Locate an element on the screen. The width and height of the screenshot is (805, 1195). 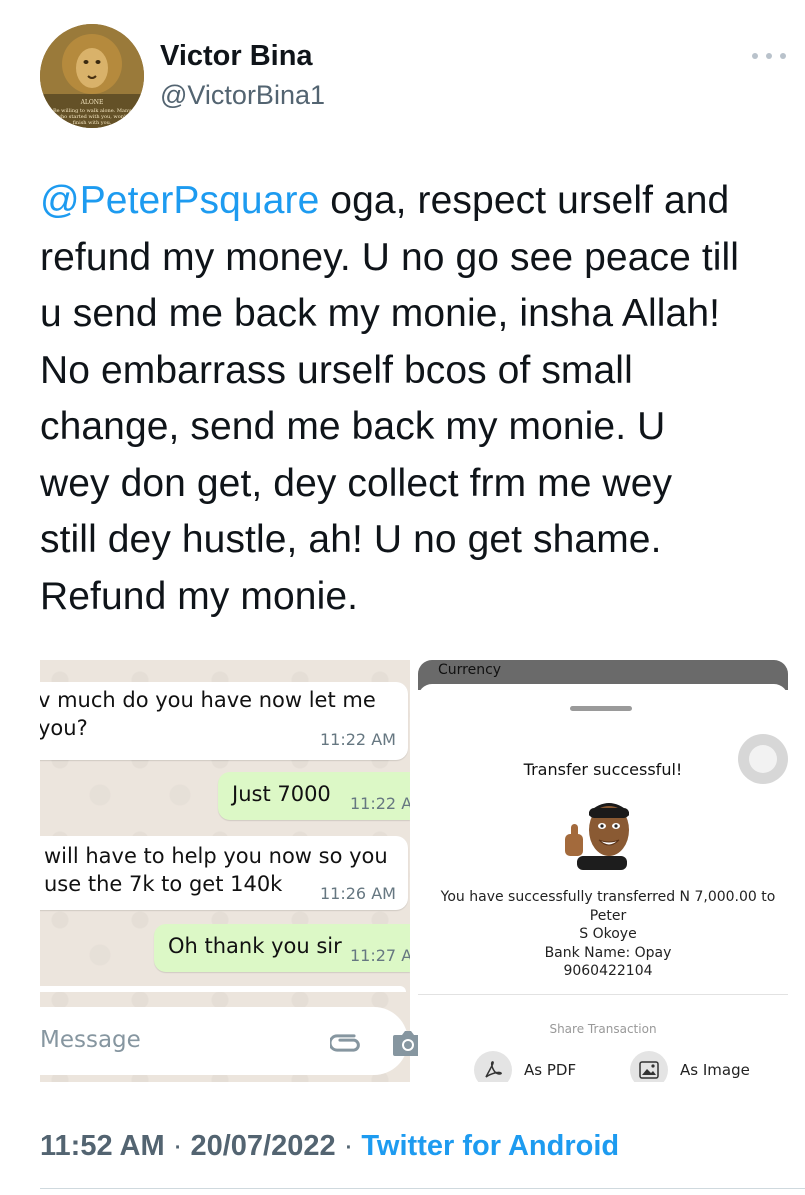
chat-bubble-outgoing: Oh thank you sir 11:27 AM is located at coordinates (282, 948).